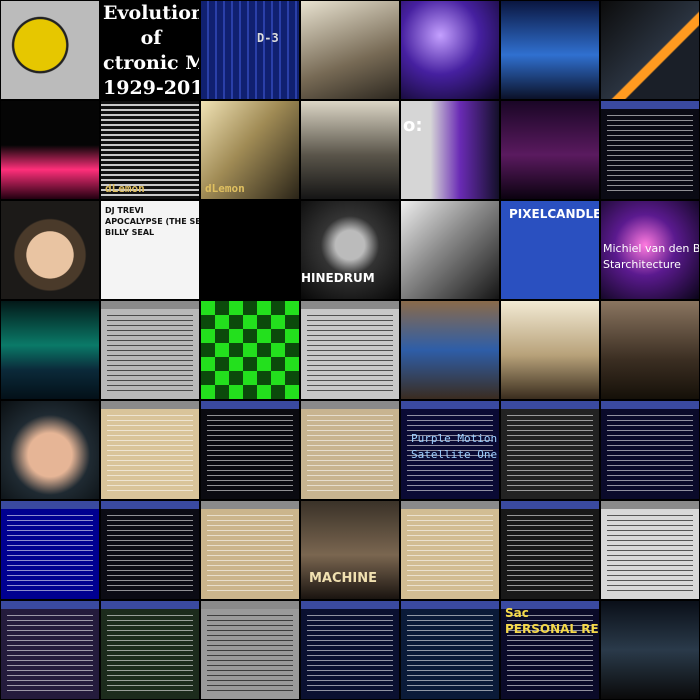 The width and height of the screenshot is (700, 700). I want to click on thumbnail-caption: HINEDRUM, so click(338, 278).